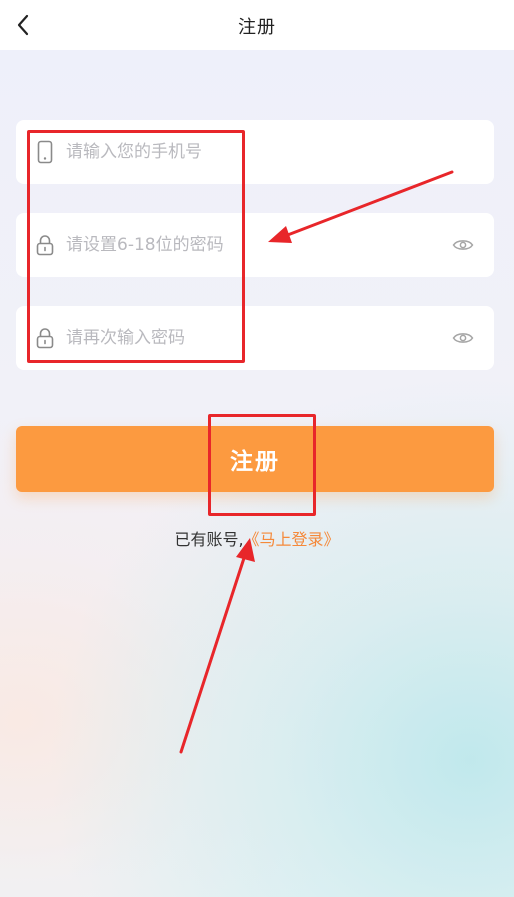  Describe the element at coordinates (292, 539) in the screenshot. I see `login-link: 《马上登录》` at that location.